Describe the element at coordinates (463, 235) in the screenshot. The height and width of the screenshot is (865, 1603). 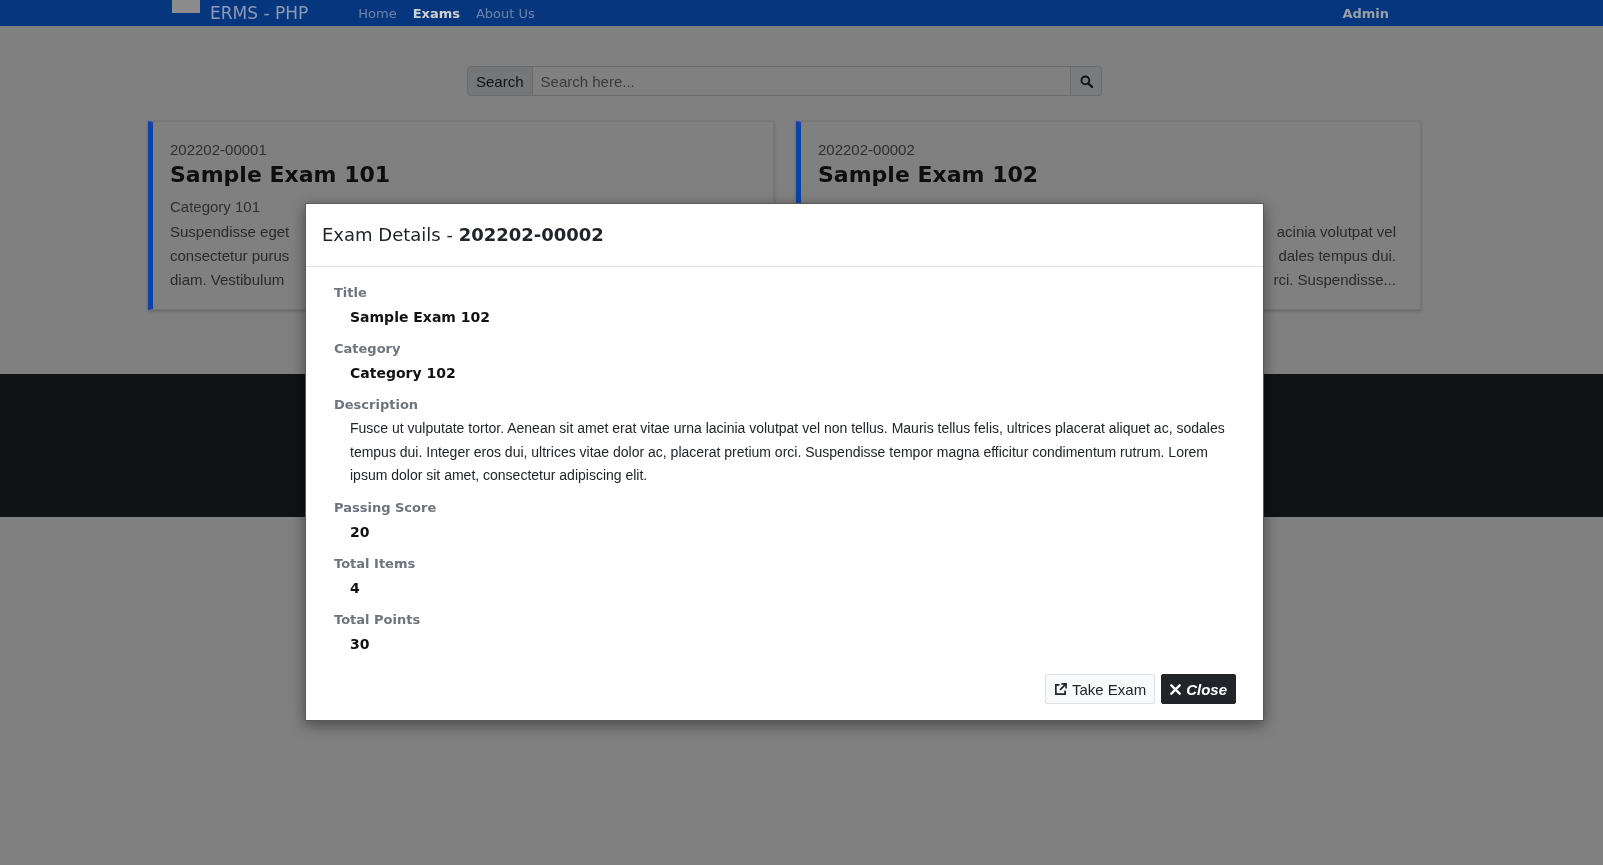
I see `modal-title: Exam Details - 202202-00002` at that location.